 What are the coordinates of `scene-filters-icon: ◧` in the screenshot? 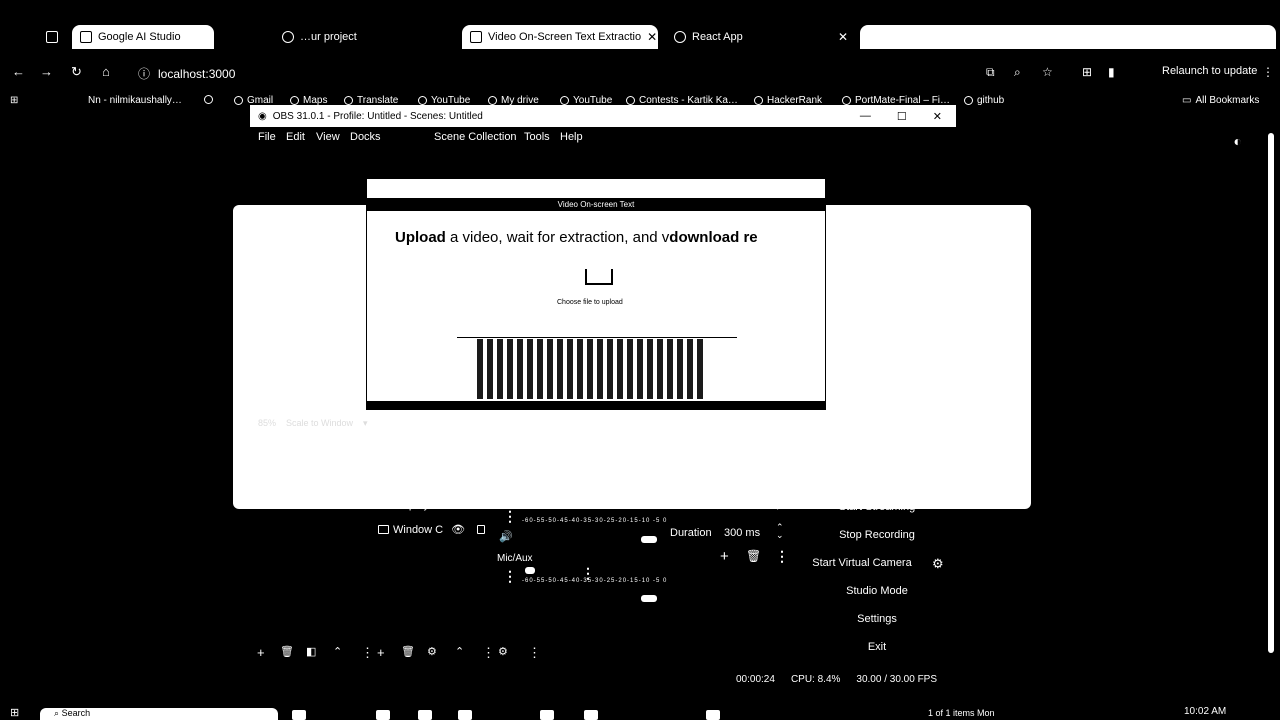 It's located at (311, 651).